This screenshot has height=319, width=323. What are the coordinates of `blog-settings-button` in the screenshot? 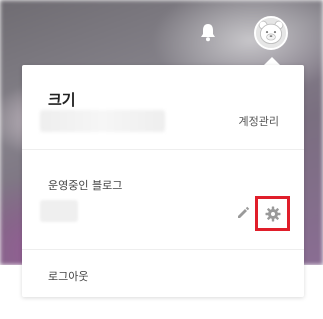 It's located at (272, 213).